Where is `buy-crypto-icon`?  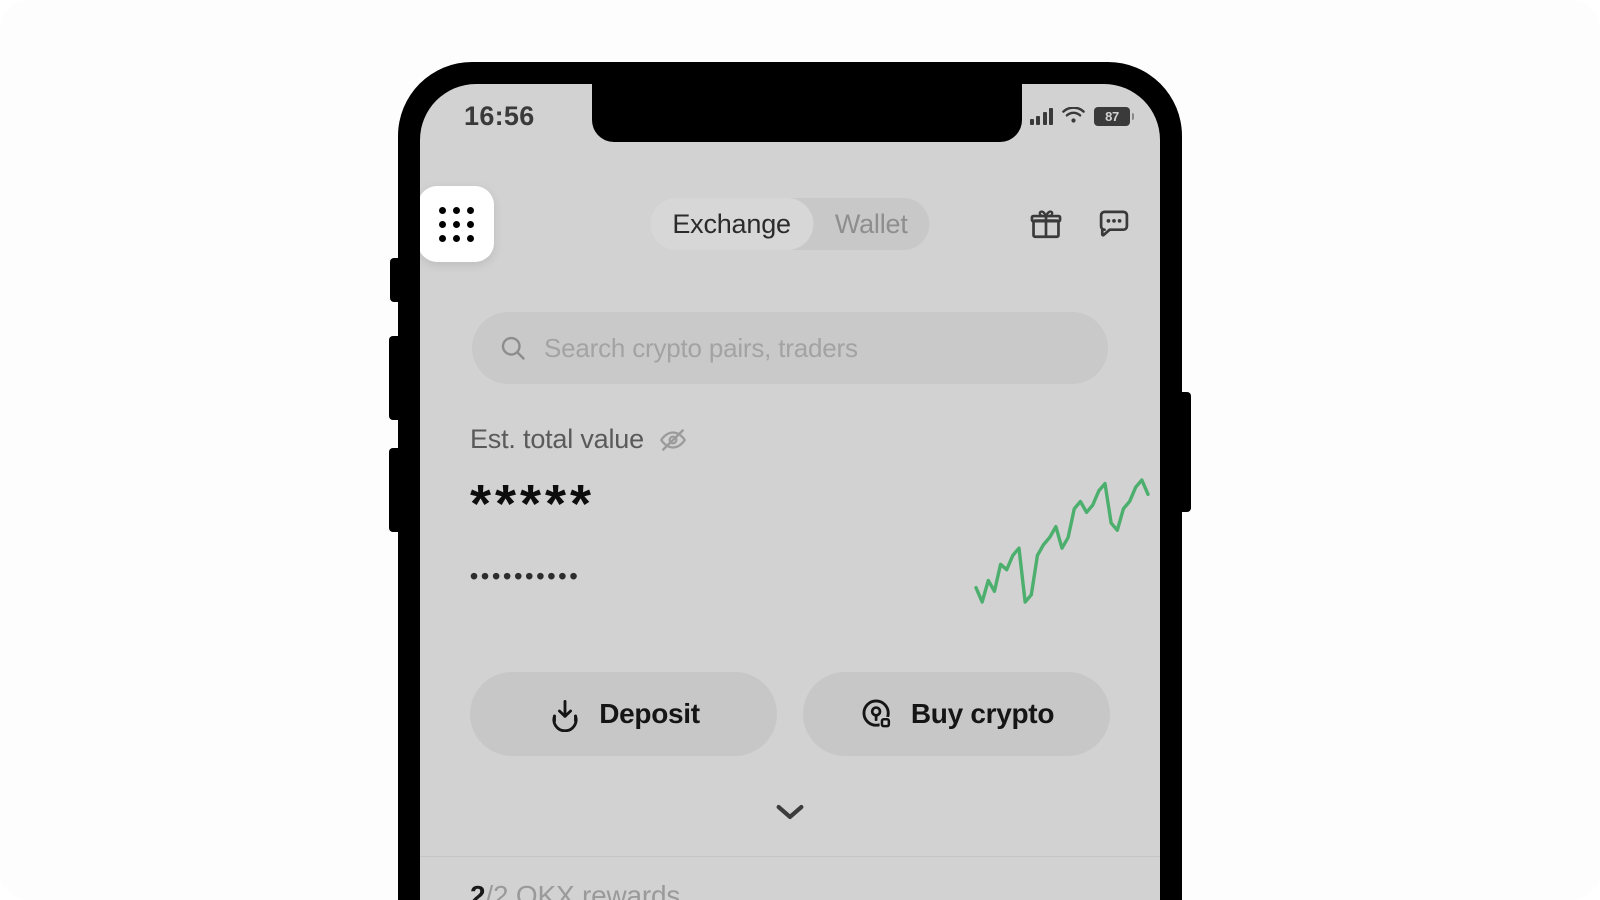
buy-crypto-icon is located at coordinates (876, 714).